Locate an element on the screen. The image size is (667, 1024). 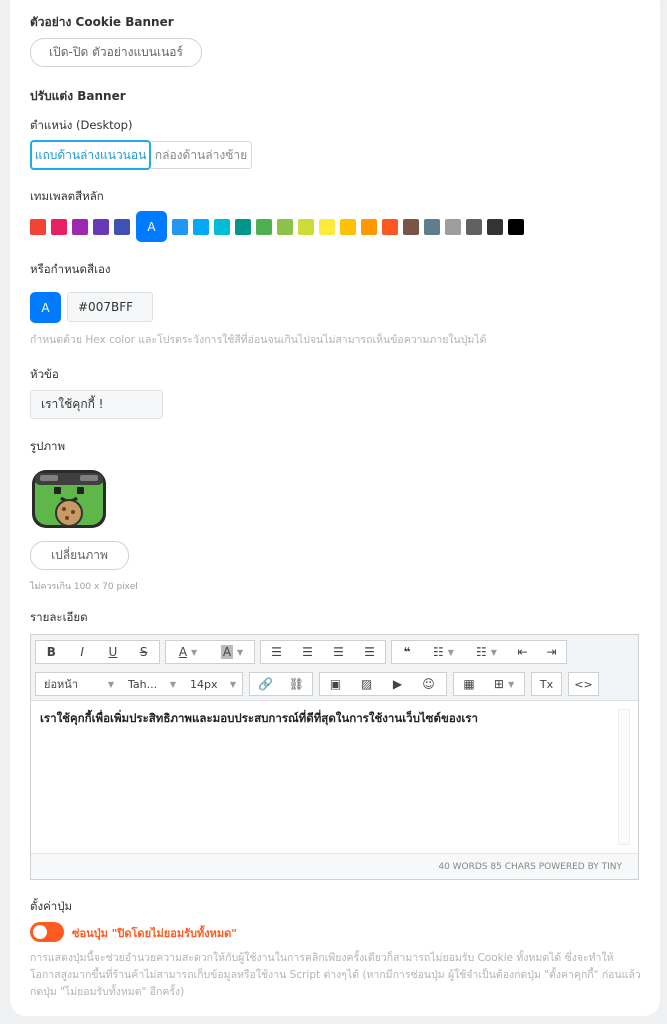
hex-color-input: #007BFF is located at coordinates (110, 307).